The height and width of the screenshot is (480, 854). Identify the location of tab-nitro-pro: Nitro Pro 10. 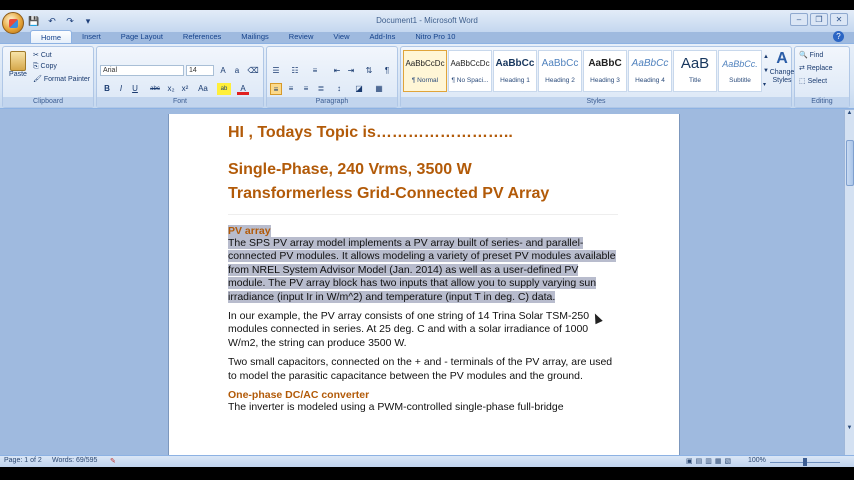
(435, 37).